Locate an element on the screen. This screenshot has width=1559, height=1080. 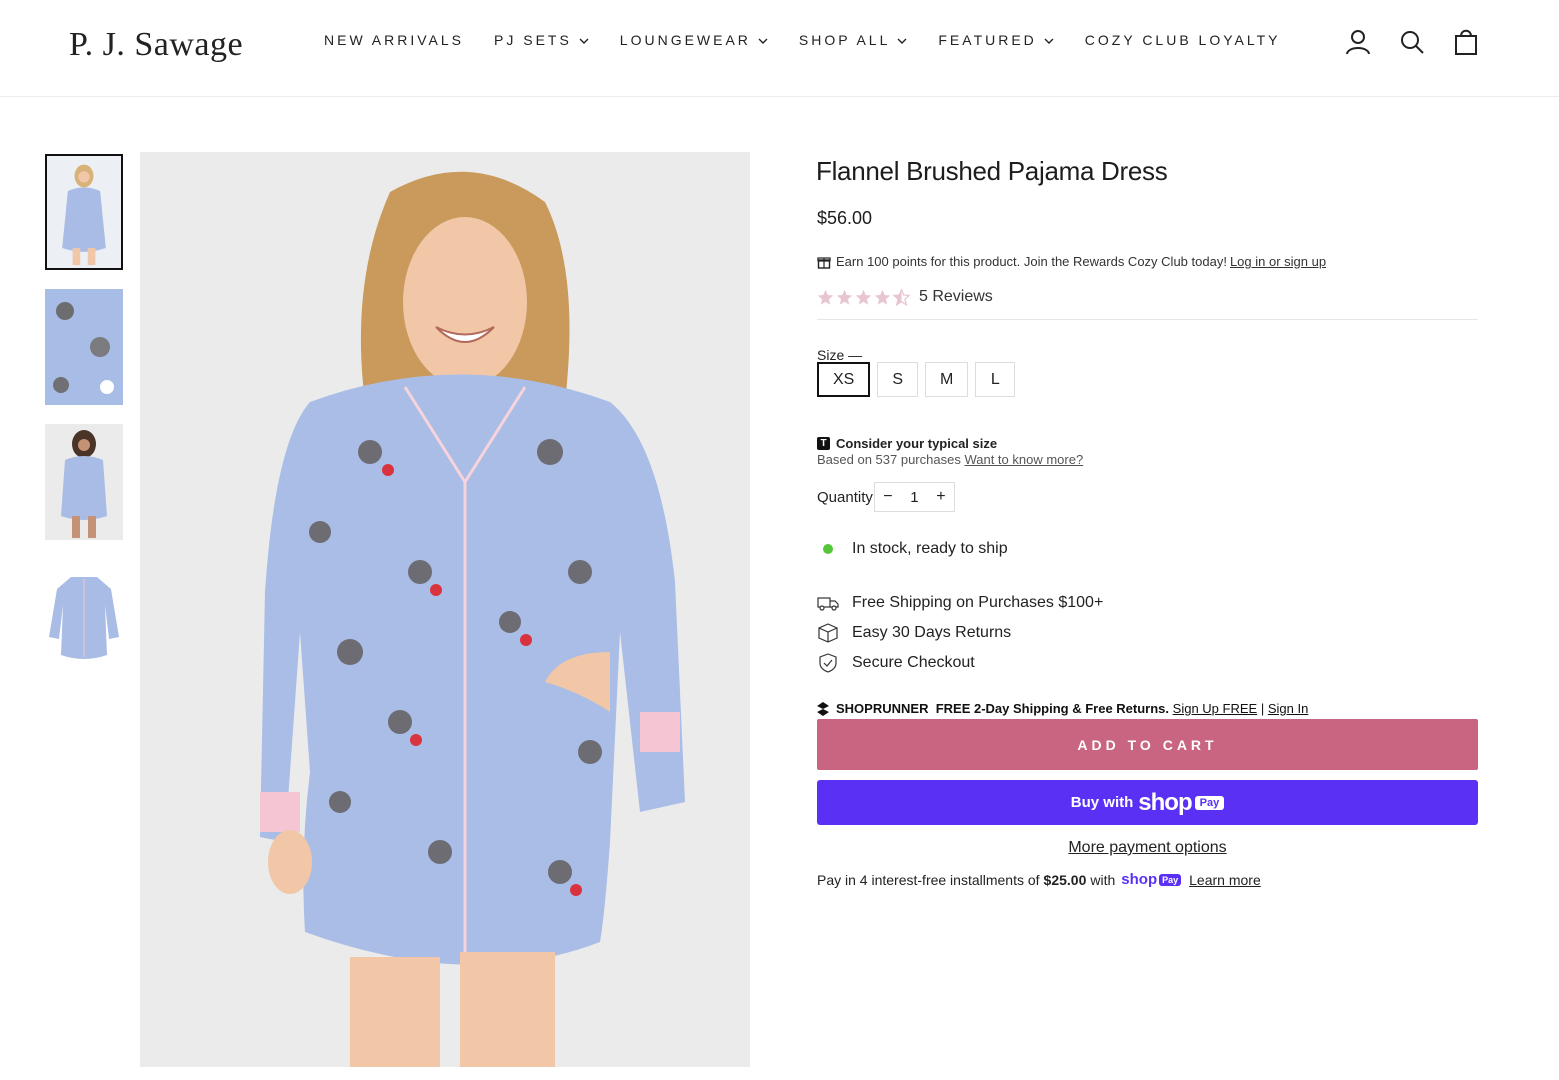
in-stock-indicator-icon is located at coordinates (828, 549).